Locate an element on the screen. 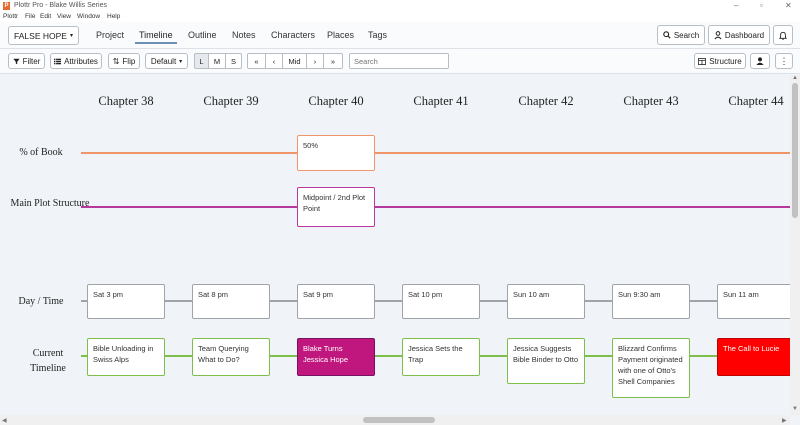 The width and height of the screenshot is (800, 425). dashboard-button: Dashboard is located at coordinates (739, 35).